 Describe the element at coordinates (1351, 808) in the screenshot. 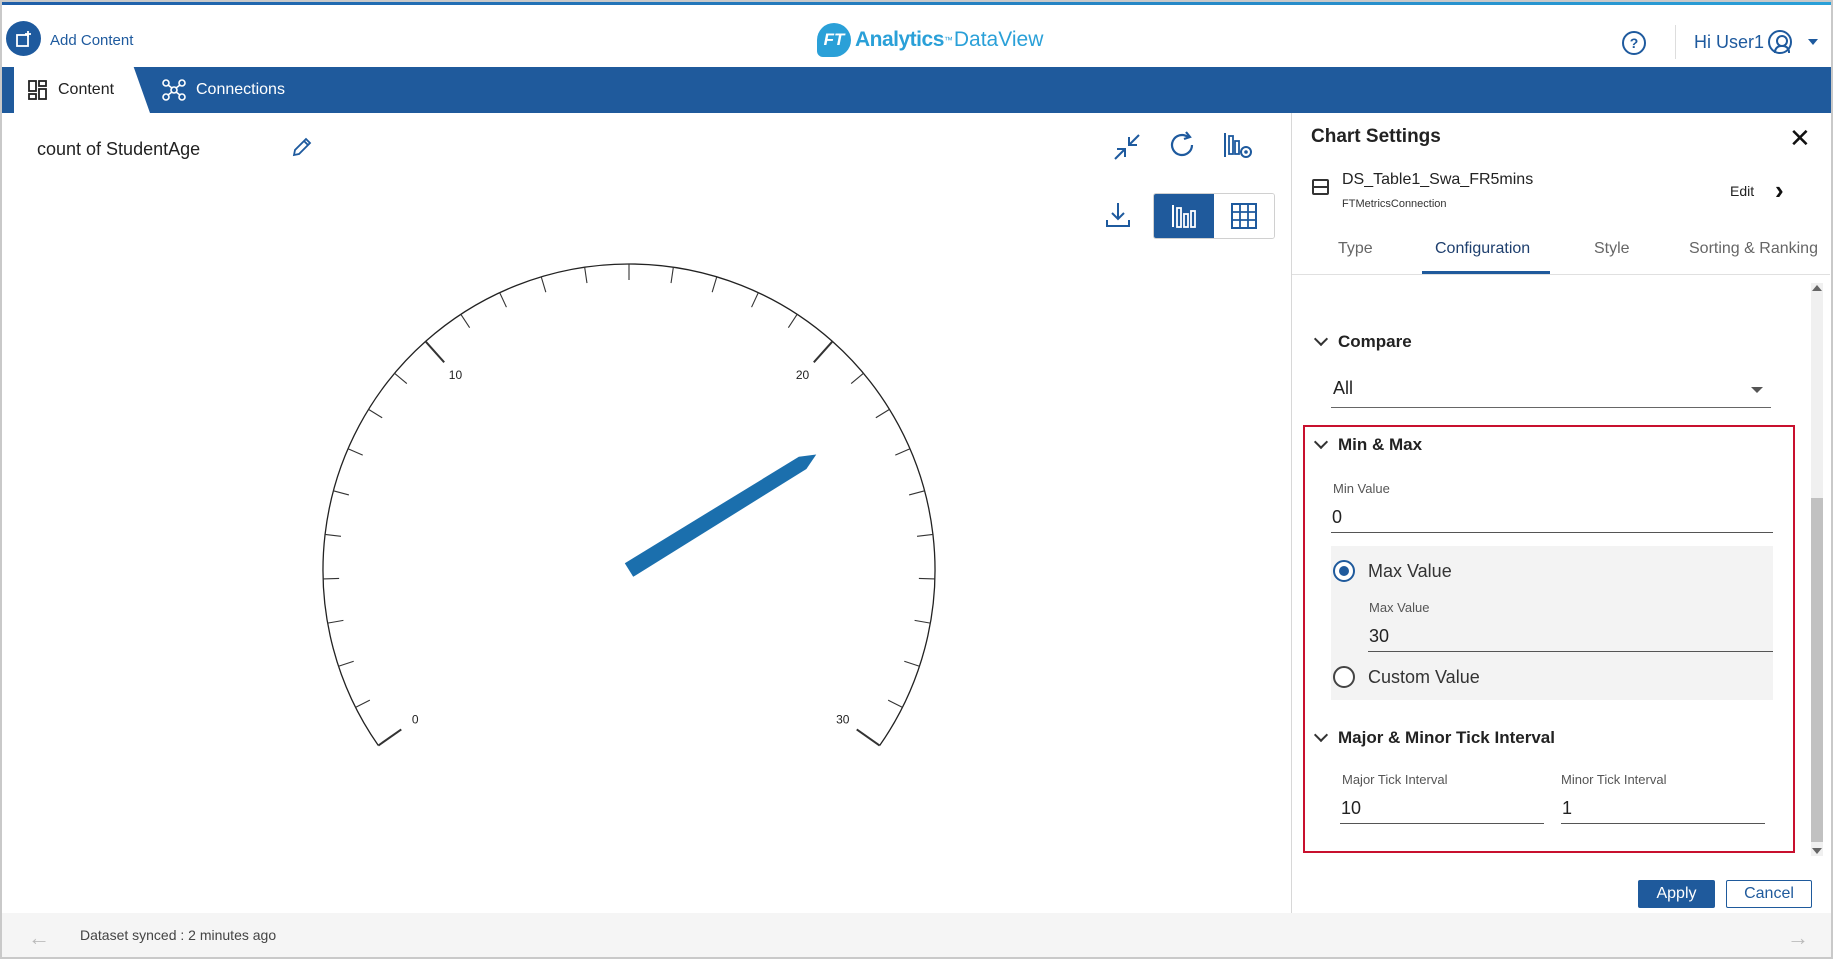

I see `major-tick-value: 10` at that location.